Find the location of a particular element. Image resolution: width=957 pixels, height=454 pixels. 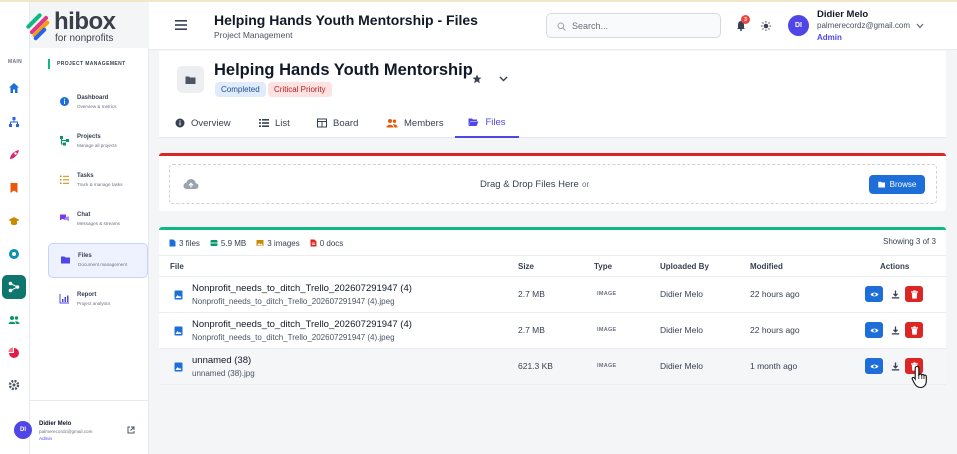

column-header-actions: Actions is located at coordinates (895, 266).